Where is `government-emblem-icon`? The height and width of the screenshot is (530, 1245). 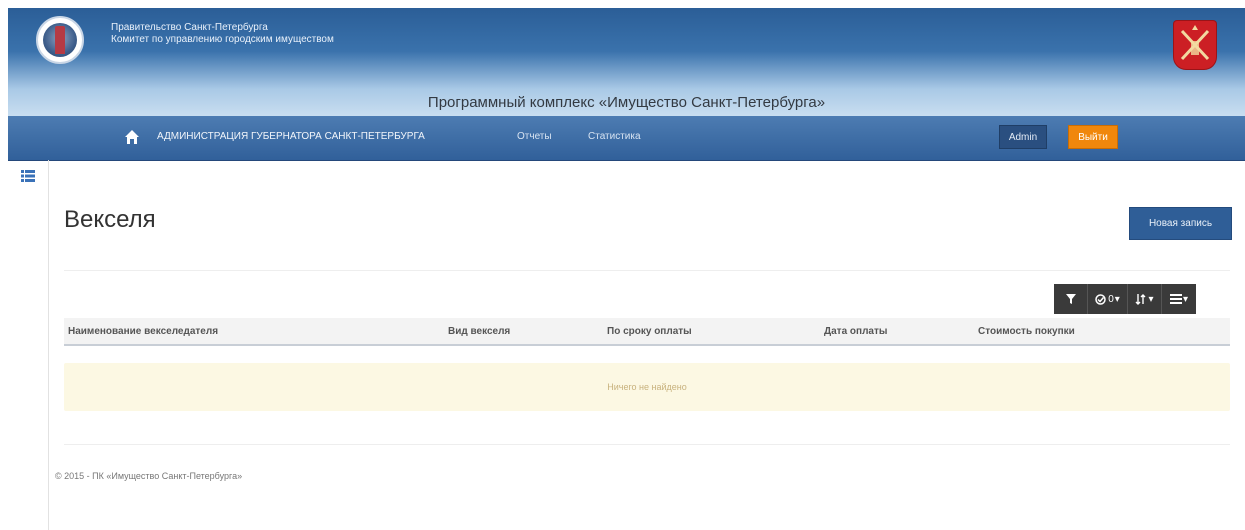 government-emblem-icon is located at coordinates (60, 40).